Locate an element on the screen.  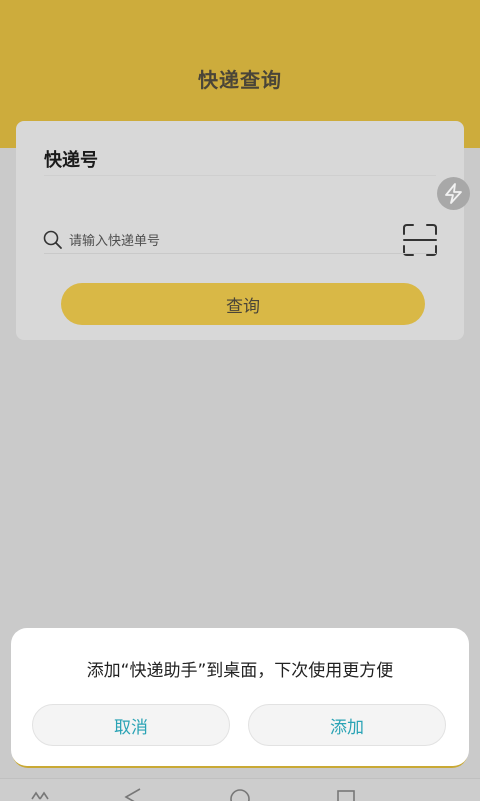
tracking-number-label: 快递号 is located at coordinates (71, 160).